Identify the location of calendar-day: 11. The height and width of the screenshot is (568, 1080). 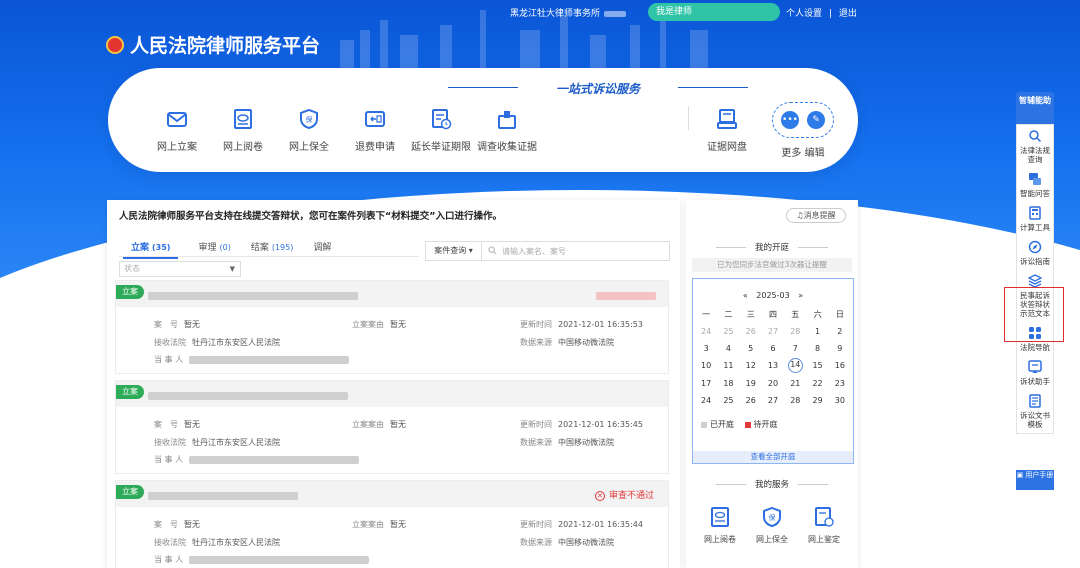
(728, 366).